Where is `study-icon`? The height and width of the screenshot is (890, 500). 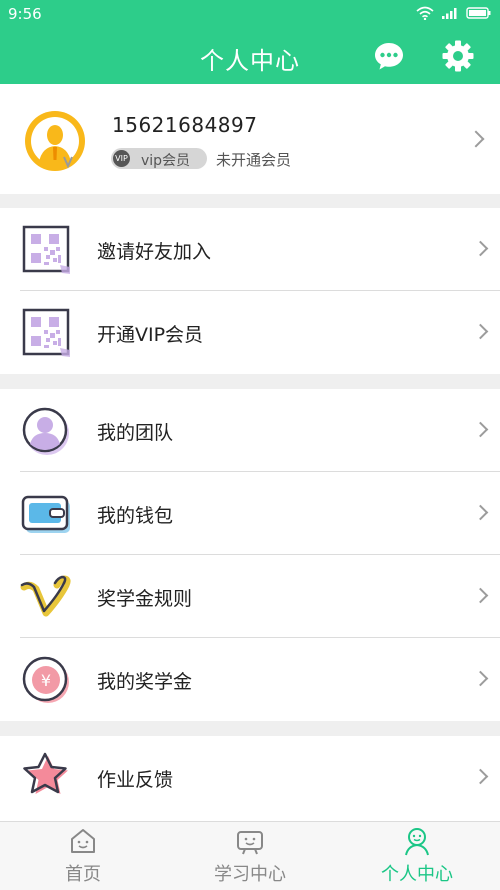 study-icon is located at coordinates (250, 841).